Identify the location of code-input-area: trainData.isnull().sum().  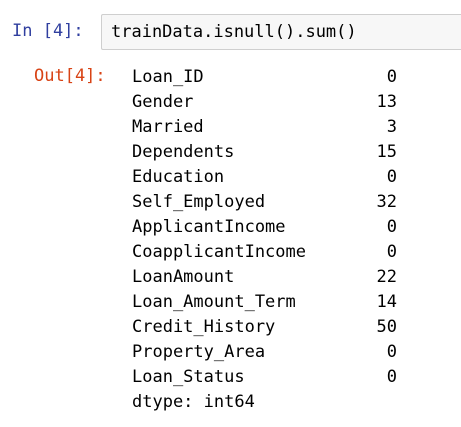
(281, 32).